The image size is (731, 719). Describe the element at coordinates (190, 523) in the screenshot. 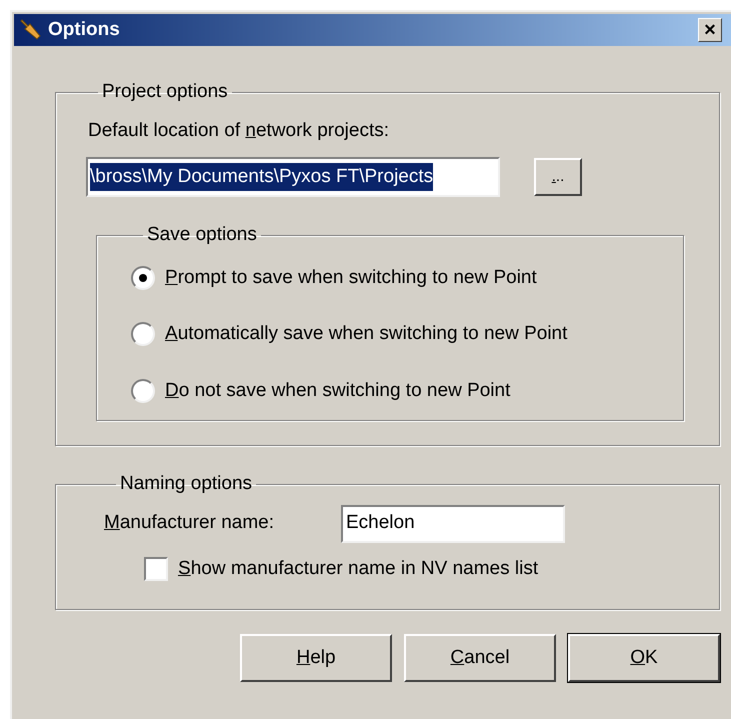

I see `manufacturer-label: Manufacturer name:` at that location.